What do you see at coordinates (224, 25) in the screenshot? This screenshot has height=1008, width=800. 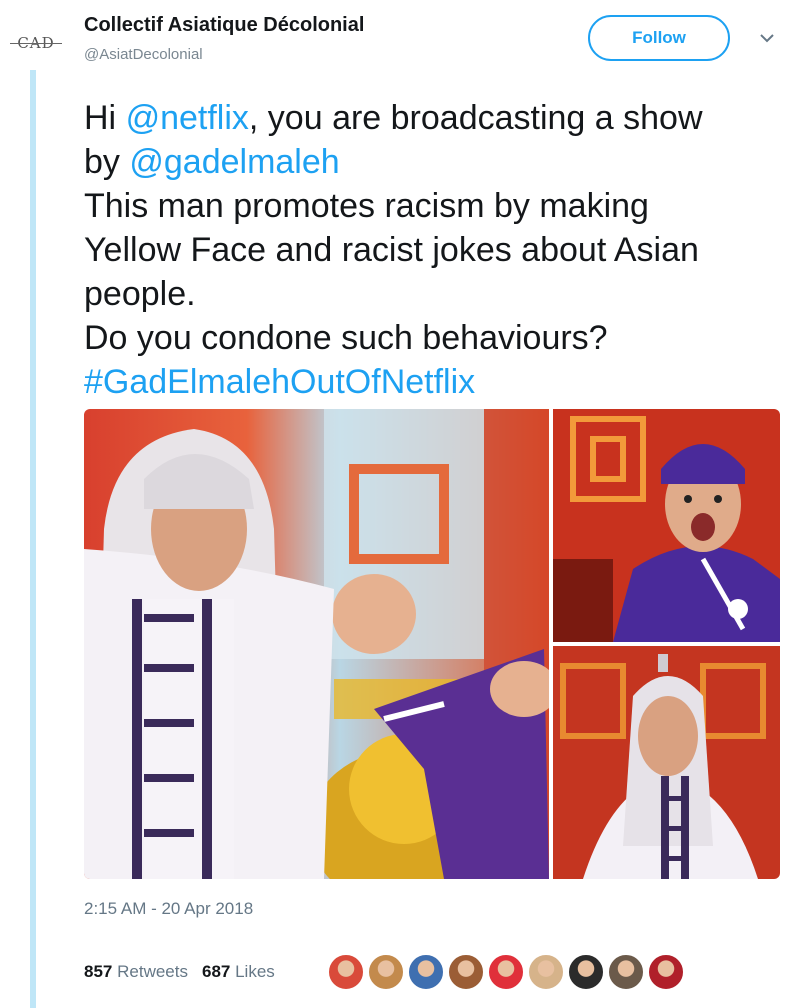 I see `user-name: Collectif Asiatique Décolonial` at bounding box center [224, 25].